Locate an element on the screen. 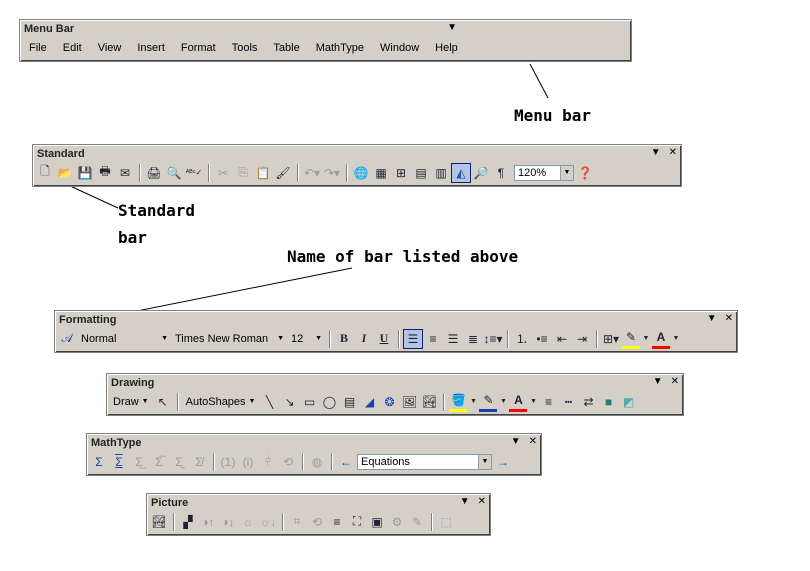 The width and height of the screenshot is (810, 571). arrow-right-icon: → is located at coordinates (503, 462).